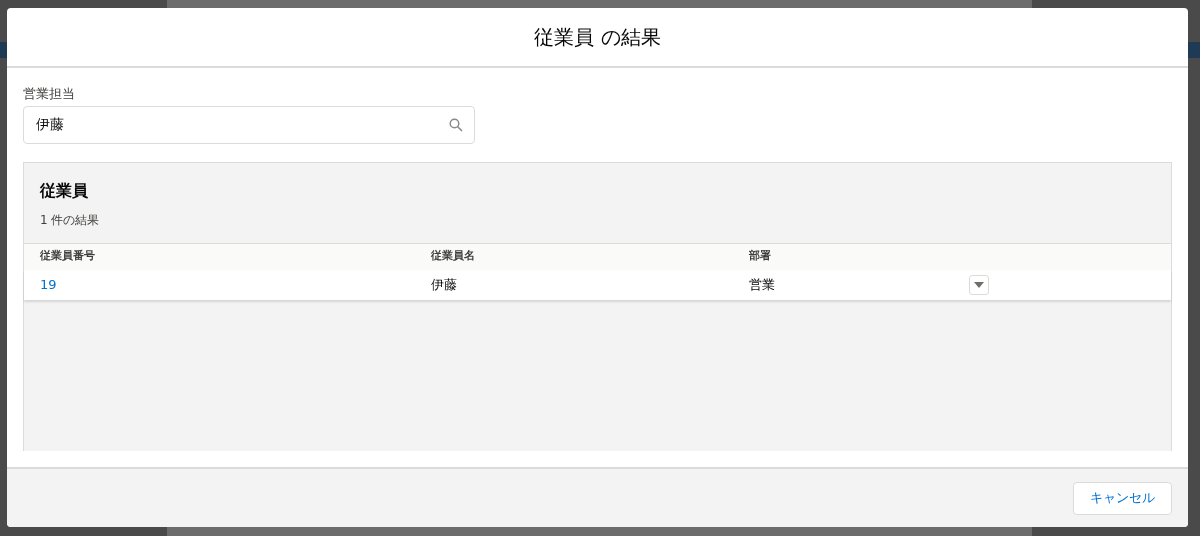 This screenshot has height=536, width=1200. What do you see at coordinates (760, 256) in the screenshot?
I see `column-header: 部署` at bounding box center [760, 256].